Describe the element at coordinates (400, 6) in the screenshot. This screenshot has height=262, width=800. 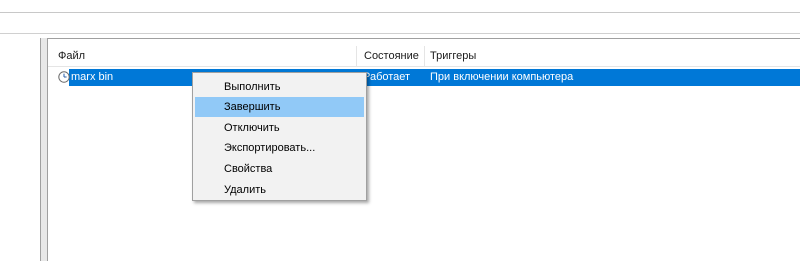
I see `toolbar-strip` at that location.